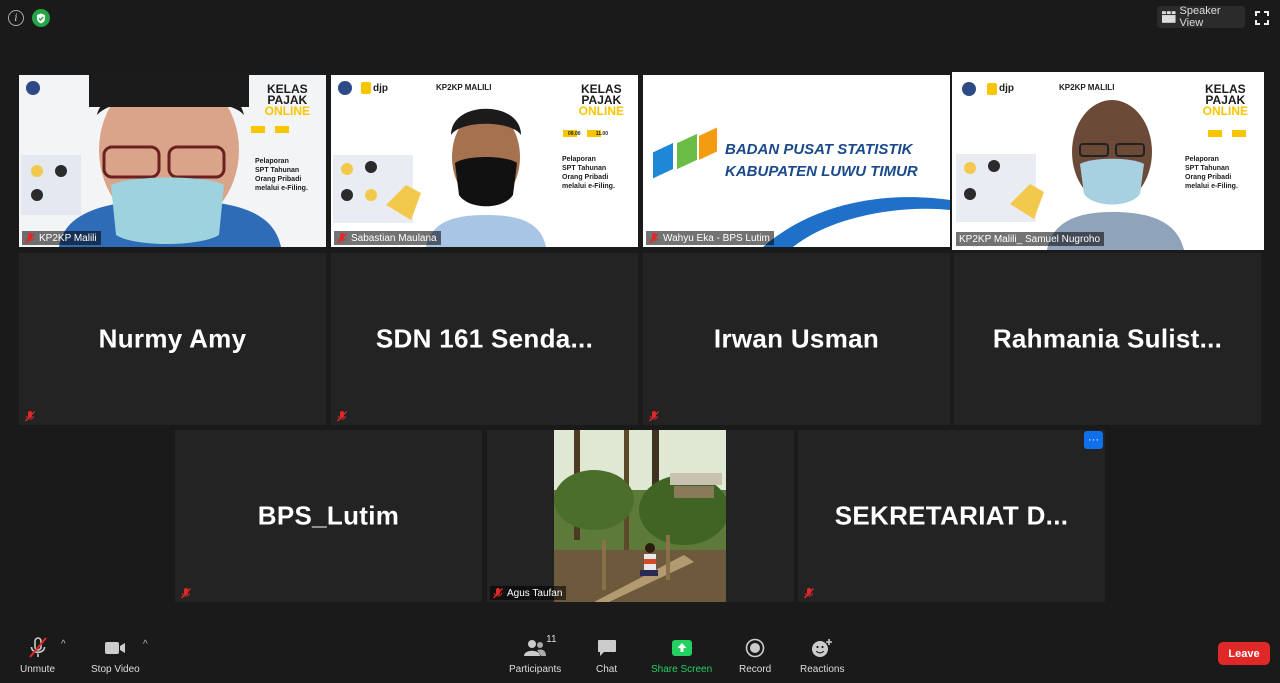 The height and width of the screenshot is (683, 1280). What do you see at coordinates (601, 134) in the screenshot?
I see `slide-time-end: 11.00` at bounding box center [601, 134].